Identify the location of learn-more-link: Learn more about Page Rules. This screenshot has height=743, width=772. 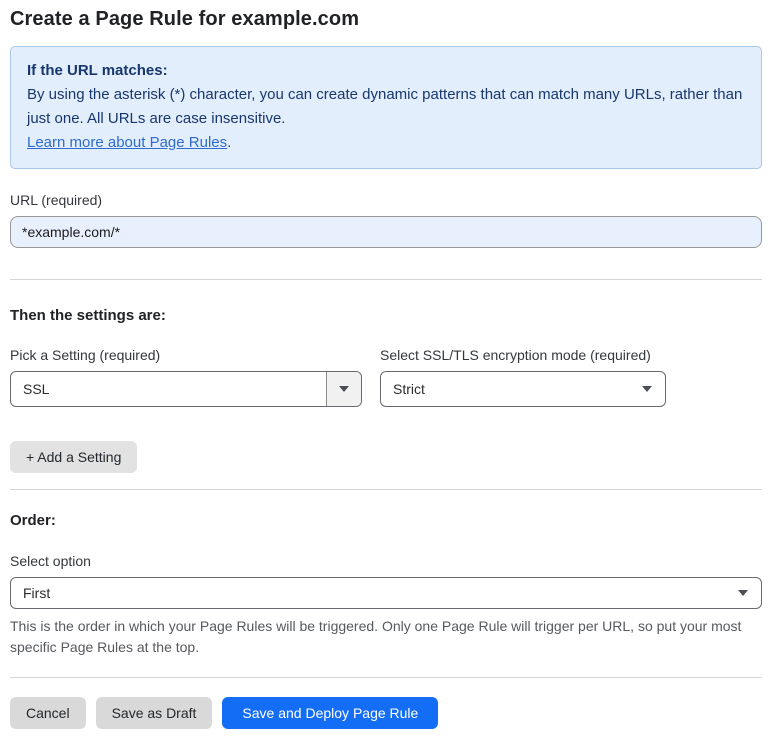
(127, 142).